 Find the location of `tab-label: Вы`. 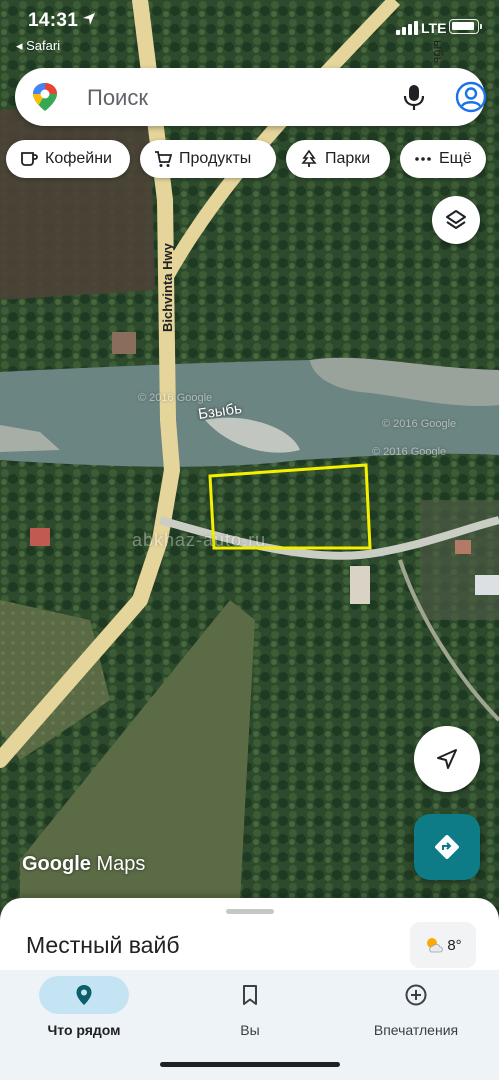

tab-label: Вы is located at coordinates (250, 1030).